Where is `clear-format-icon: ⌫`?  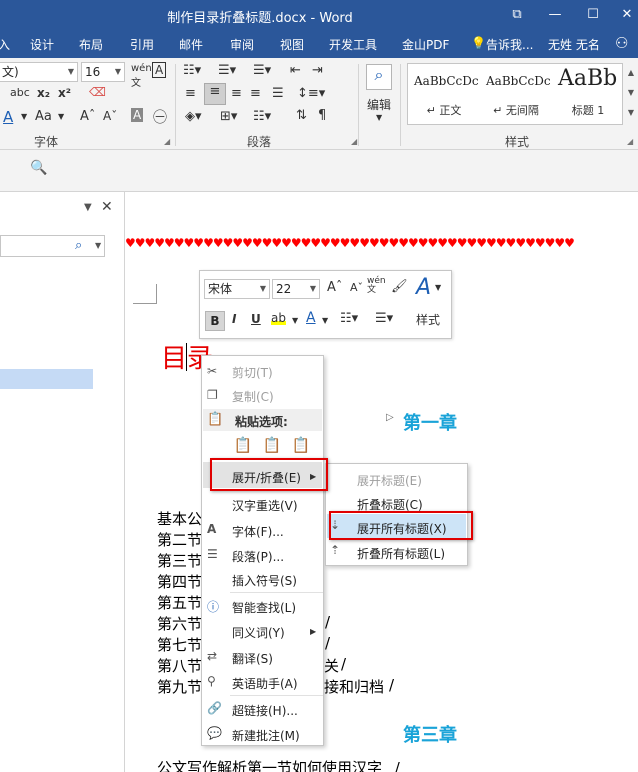 clear-format-icon: ⌫ is located at coordinates (97, 92).